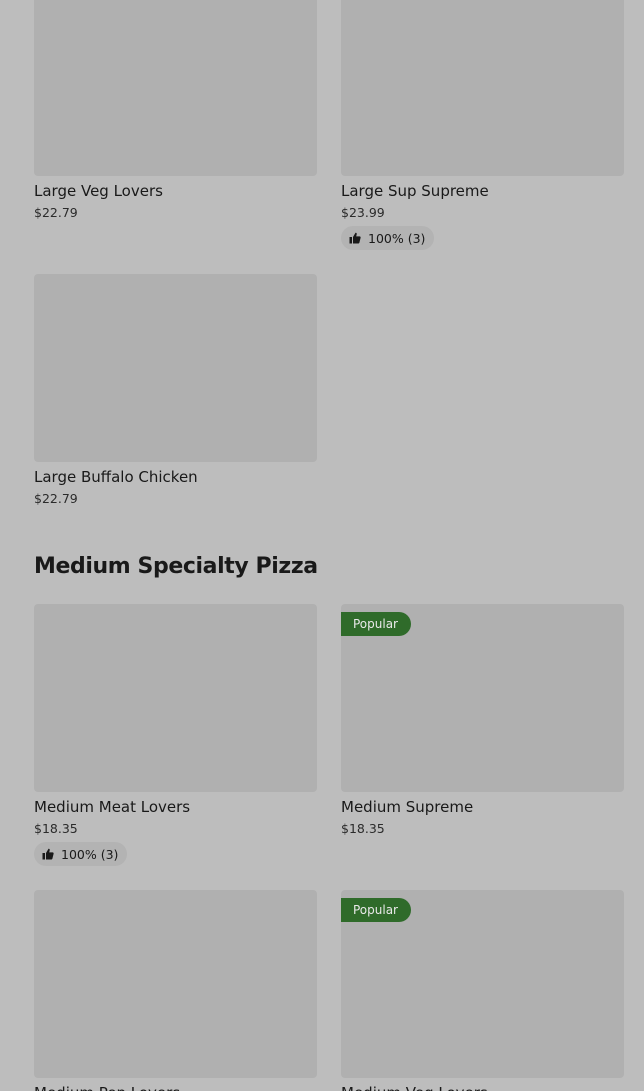 The width and height of the screenshot is (644, 1091). I want to click on menu-item-large-buffalo-chicken: Large Buffalo Chicken $22.79, so click(175, 390).